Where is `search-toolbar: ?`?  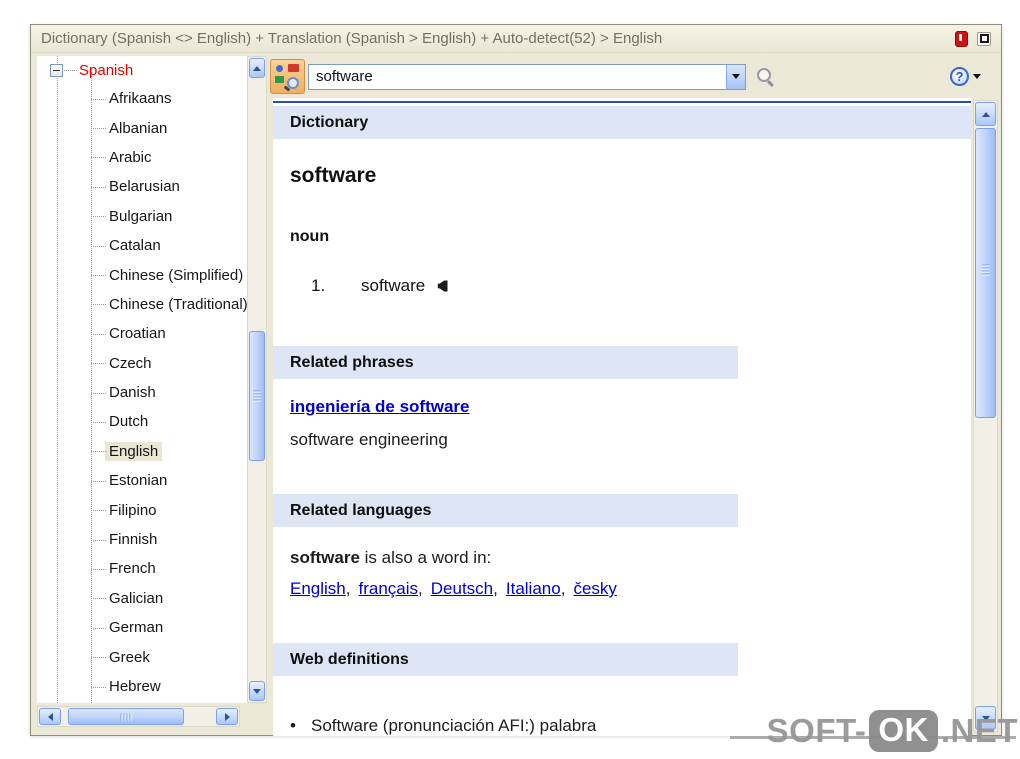
search-toolbar: ? is located at coordinates (633, 76).